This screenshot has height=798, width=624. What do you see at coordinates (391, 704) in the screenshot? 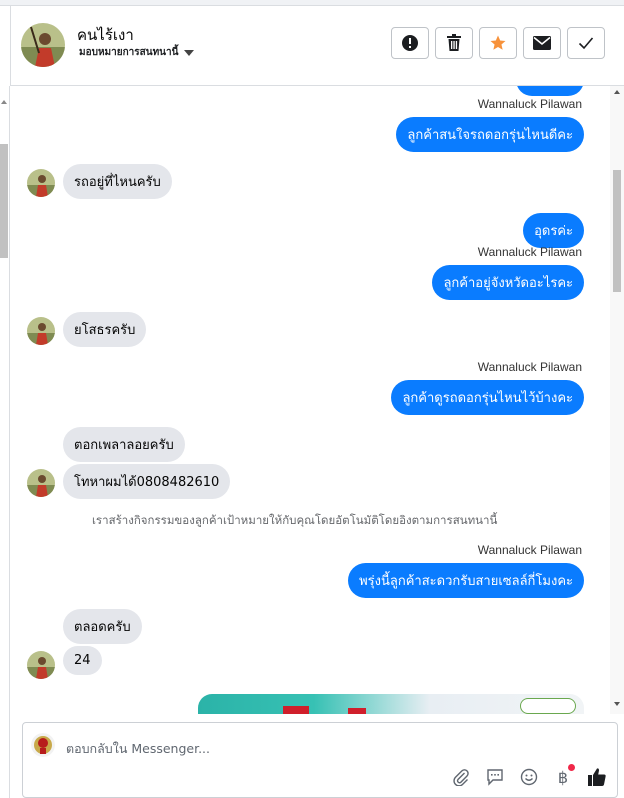
I see `image-attachment-preview` at bounding box center [391, 704].